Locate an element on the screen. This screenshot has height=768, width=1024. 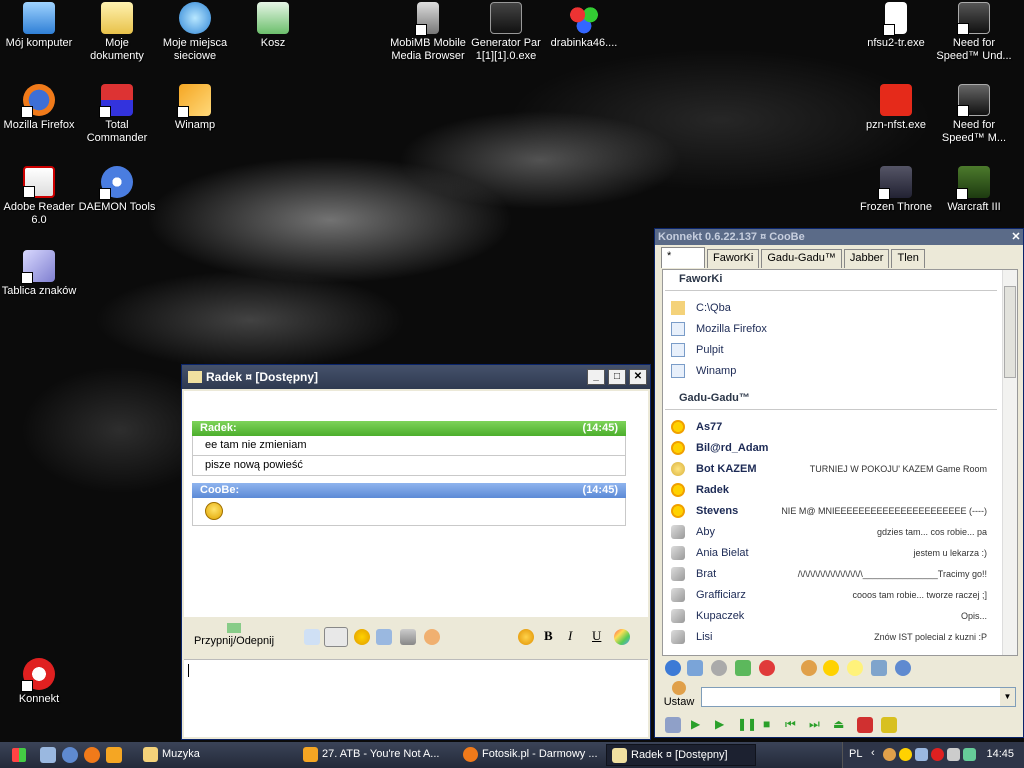
lightbulb-icon is located at coordinates (855, 668).